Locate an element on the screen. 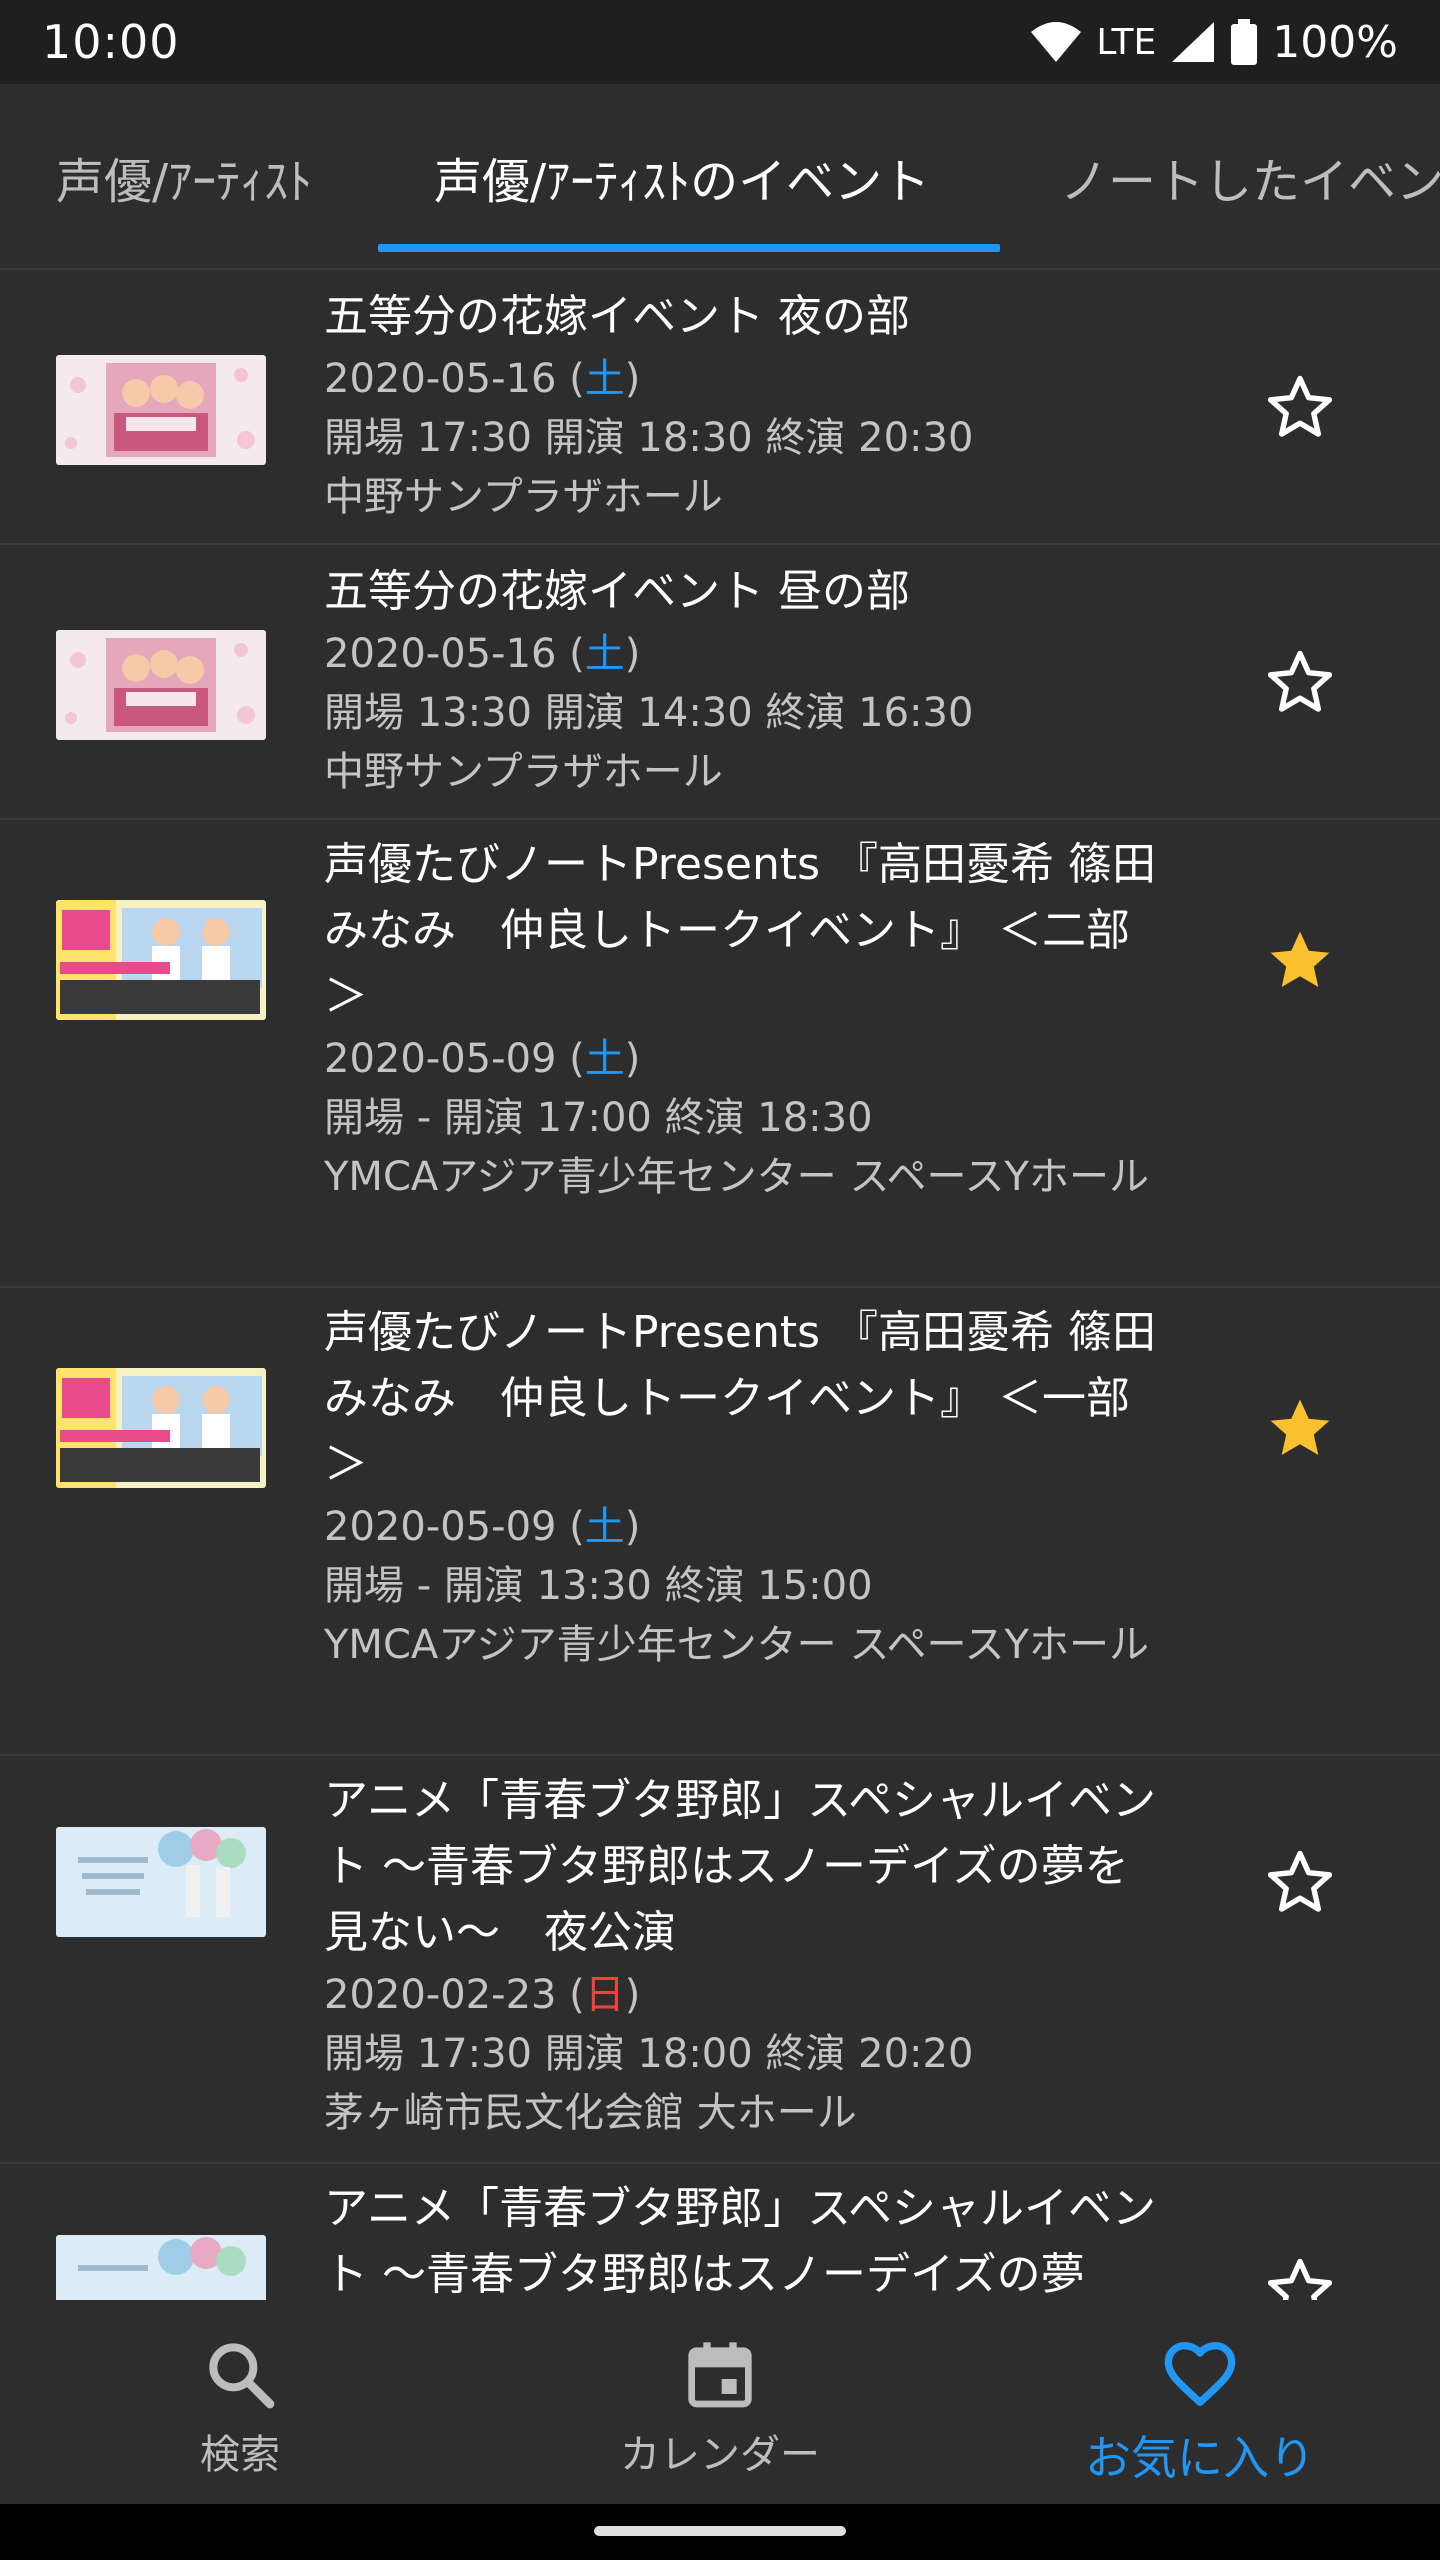 This screenshot has width=1440, height=2560. gesture-bar is located at coordinates (720, 2532).